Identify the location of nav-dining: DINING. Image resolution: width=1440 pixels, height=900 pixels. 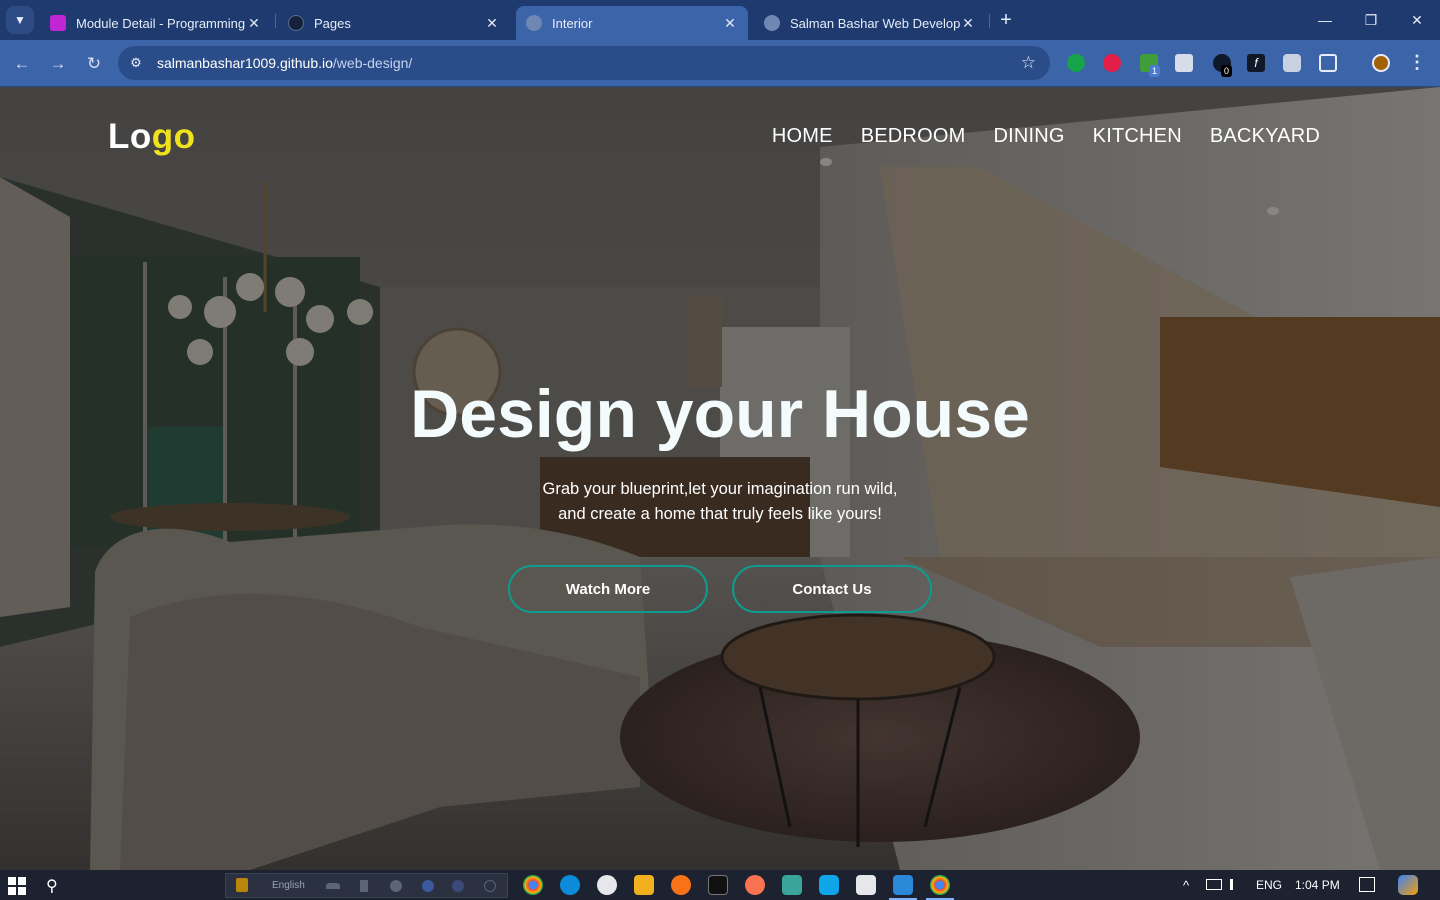
(1028, 136).